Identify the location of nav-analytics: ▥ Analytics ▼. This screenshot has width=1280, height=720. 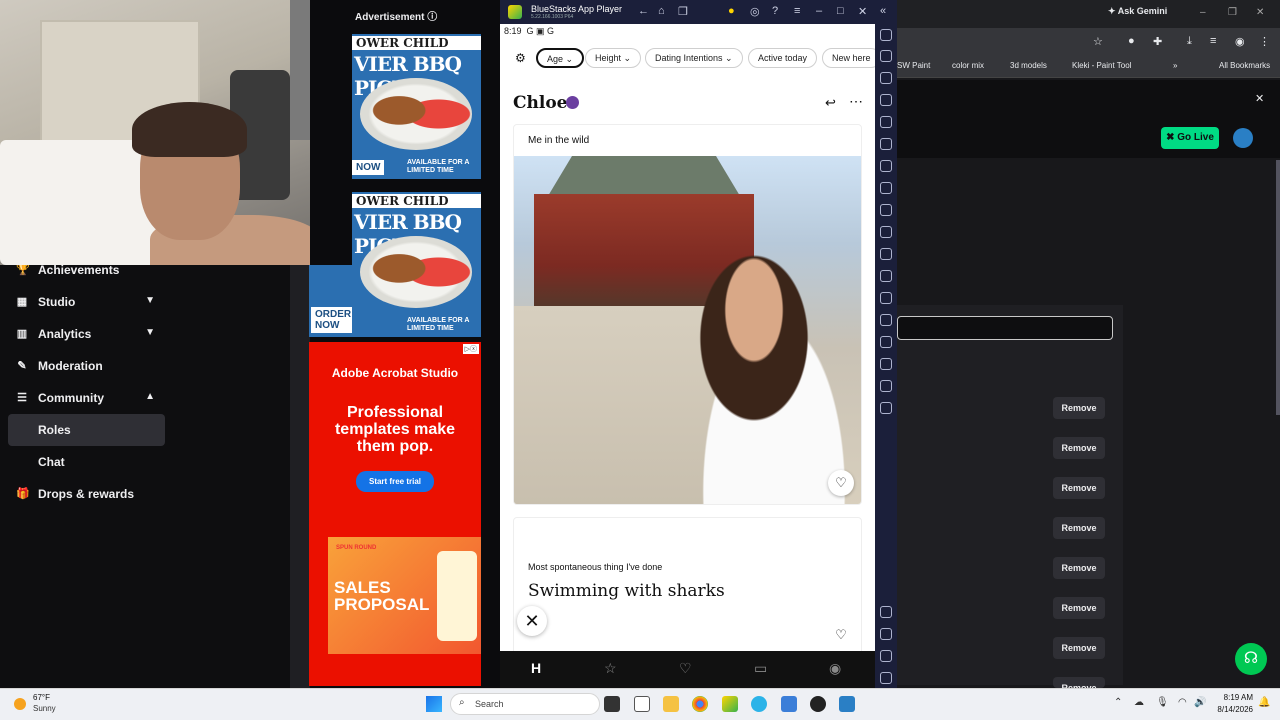
(86, 334).